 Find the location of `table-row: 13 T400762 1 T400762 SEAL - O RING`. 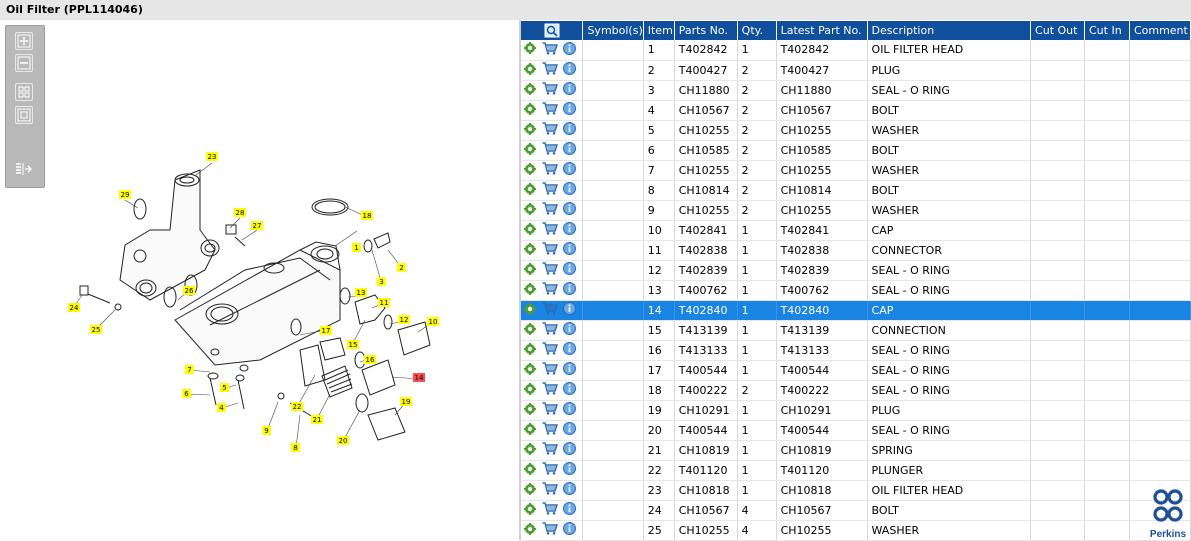

table-row: 13 T400762 1 T400762 SEAL - O RING is located at coordinates (856, 290).